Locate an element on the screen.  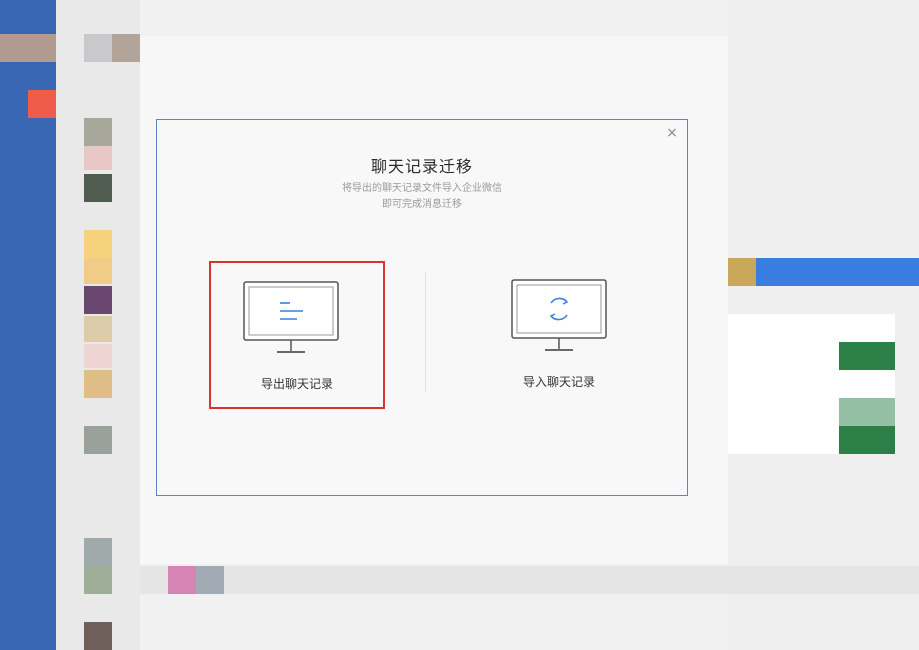
import-chat-history-label: 导入聊天记录 is located at coordinates (558, 382).